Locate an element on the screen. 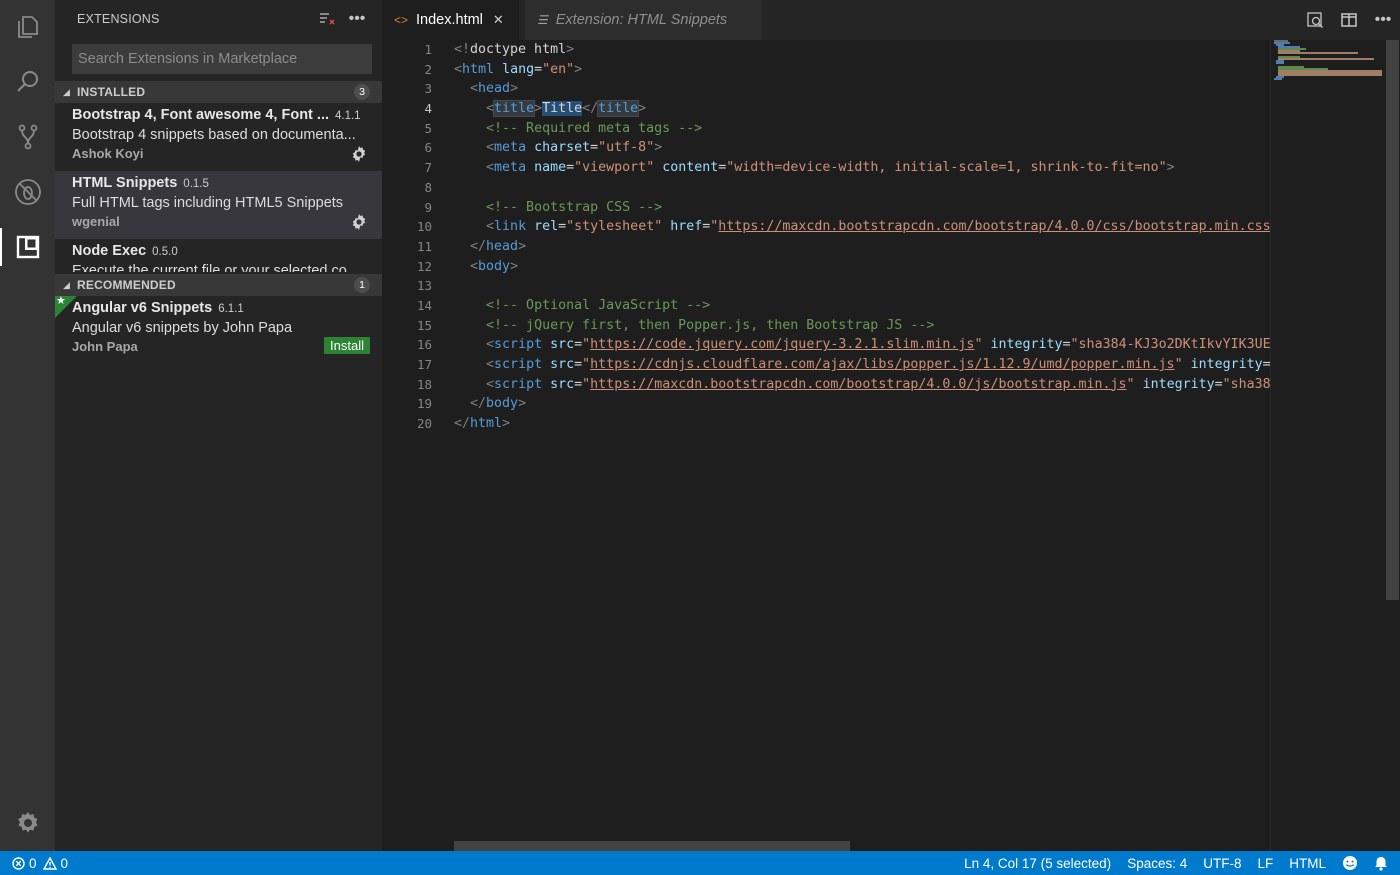 The width and height of the screenshot is (1400, 875). debug-icon is located at coordinates (27, 192).